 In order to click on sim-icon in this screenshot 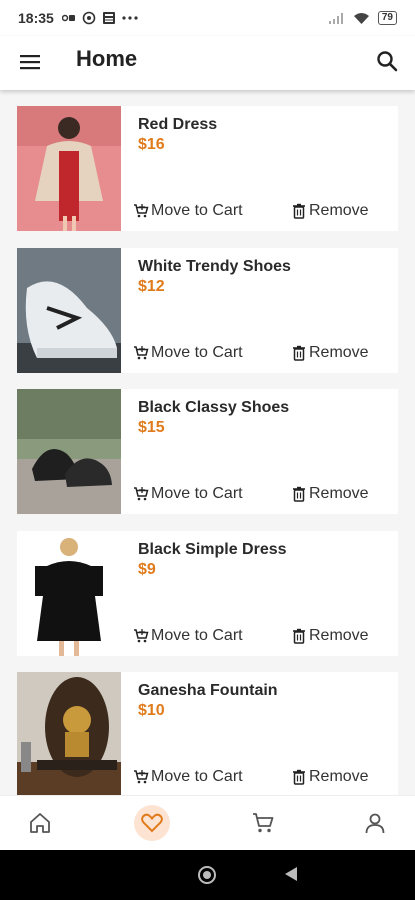, I will do `click(68, 18)`.